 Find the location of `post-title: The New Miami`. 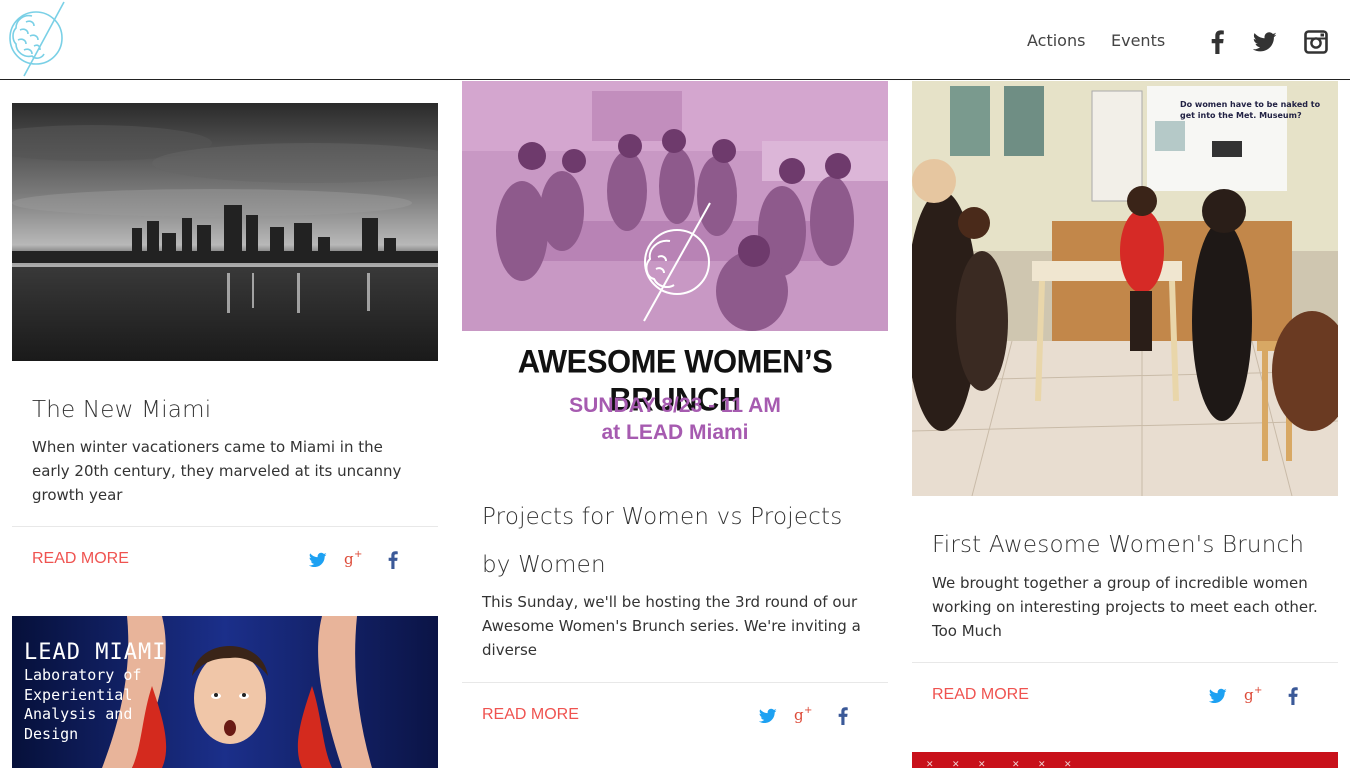

post-title: The New Miami is located at coordinates (121, 410).